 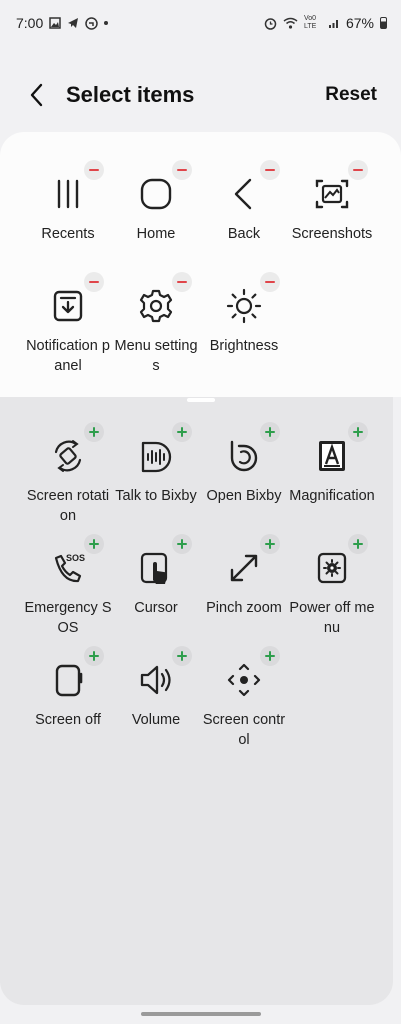 I want to click on gear-icon, so click(x=164, y=299).